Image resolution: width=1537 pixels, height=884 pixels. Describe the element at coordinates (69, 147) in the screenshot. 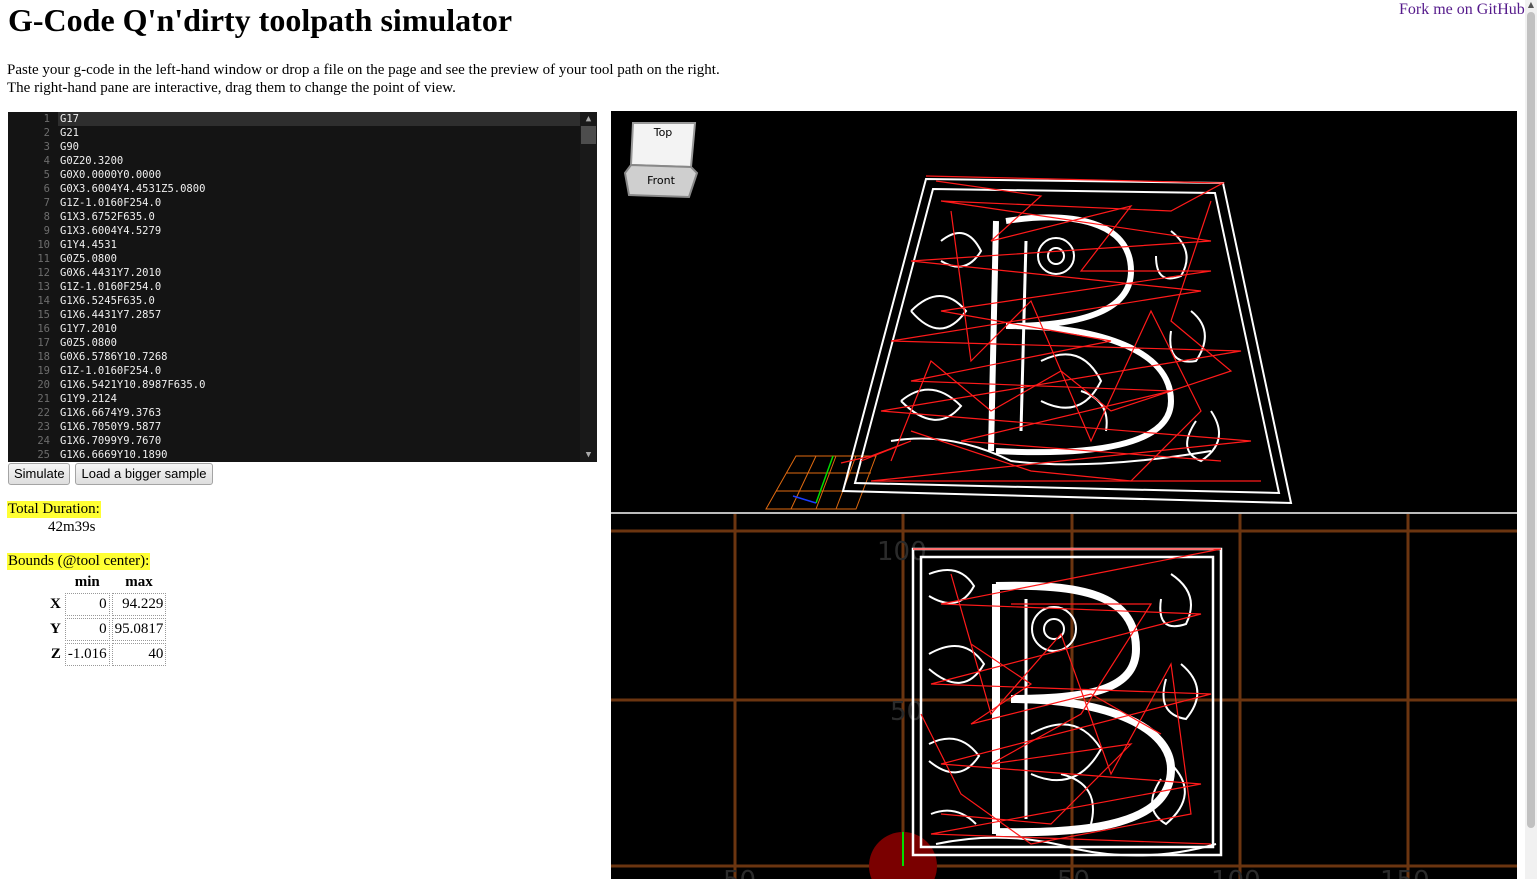

I see `code-line: G90` at that location.